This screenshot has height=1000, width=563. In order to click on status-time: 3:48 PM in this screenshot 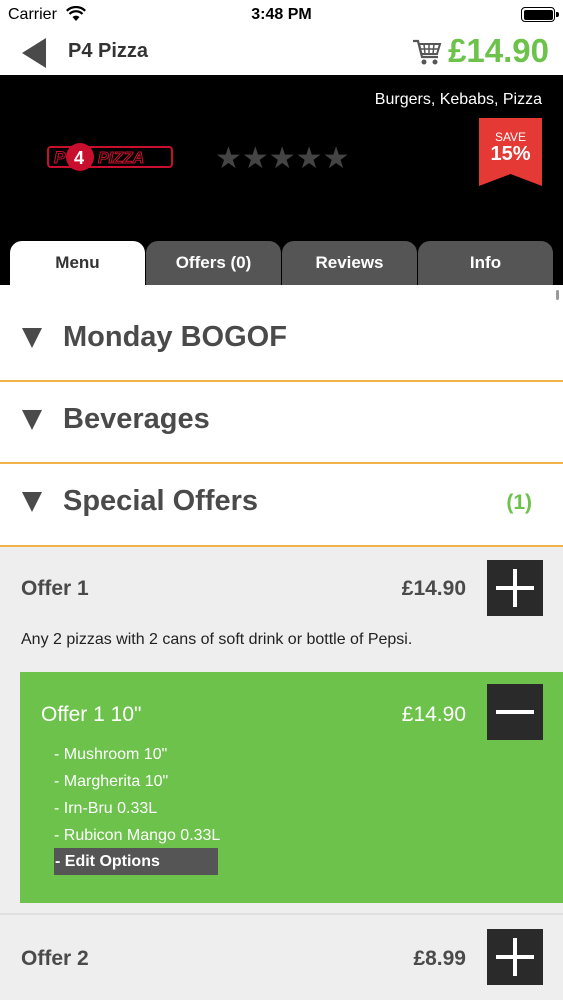, I will do `click(281, 14)`.